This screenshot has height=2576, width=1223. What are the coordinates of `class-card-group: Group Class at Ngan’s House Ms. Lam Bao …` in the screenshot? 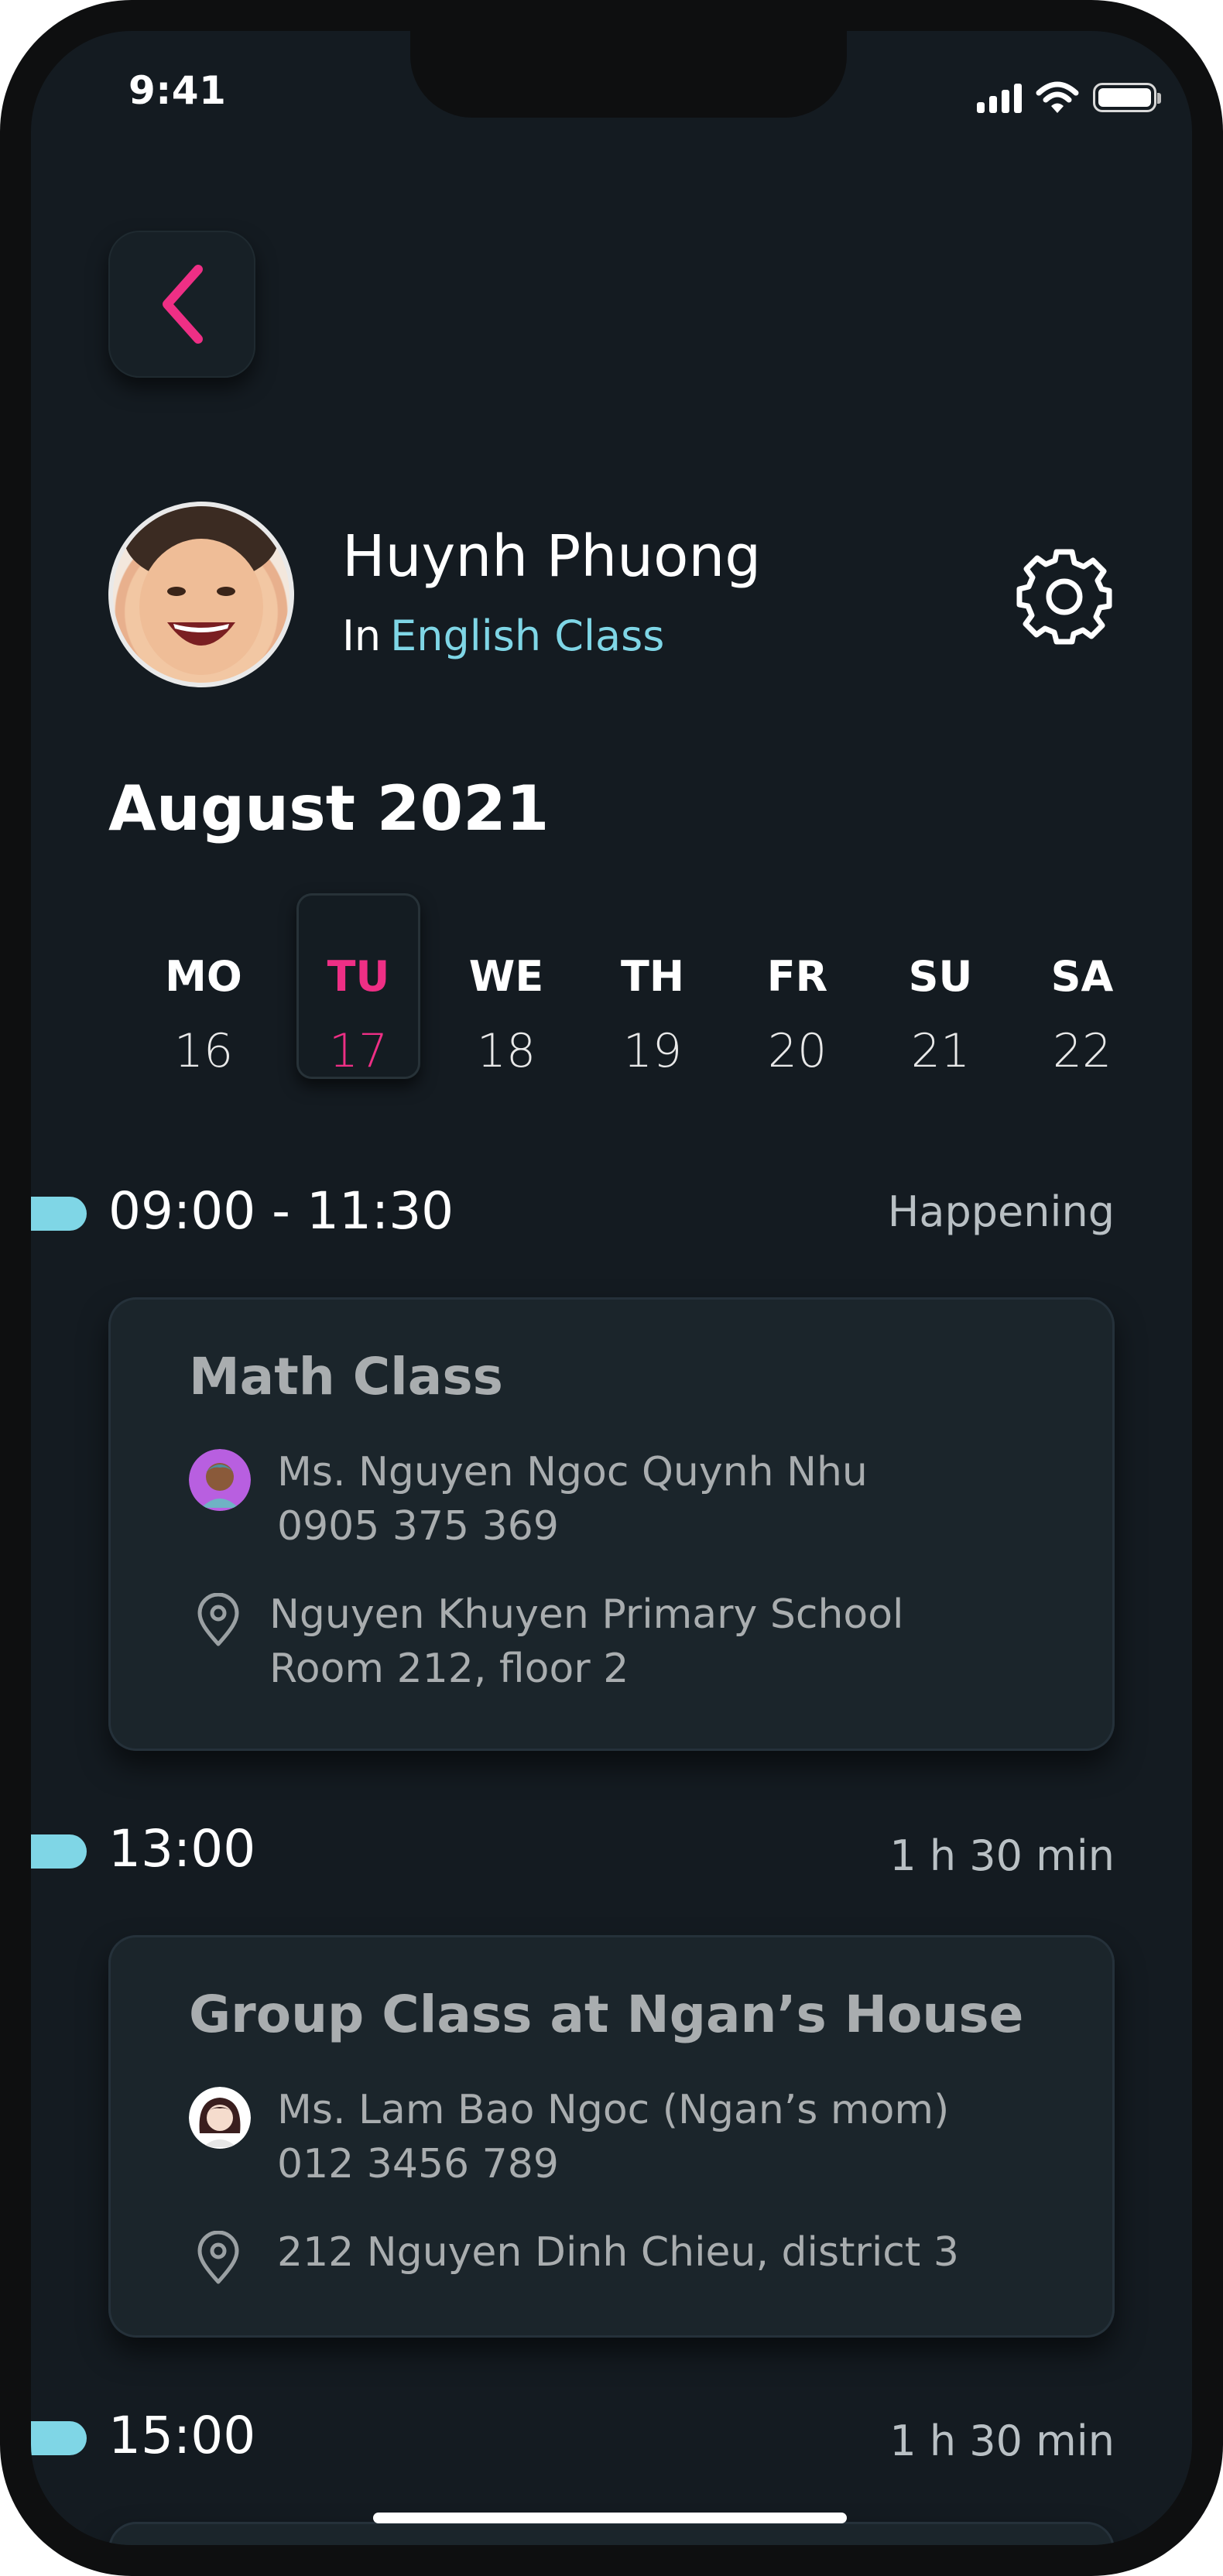 It's located at (611, 2136).